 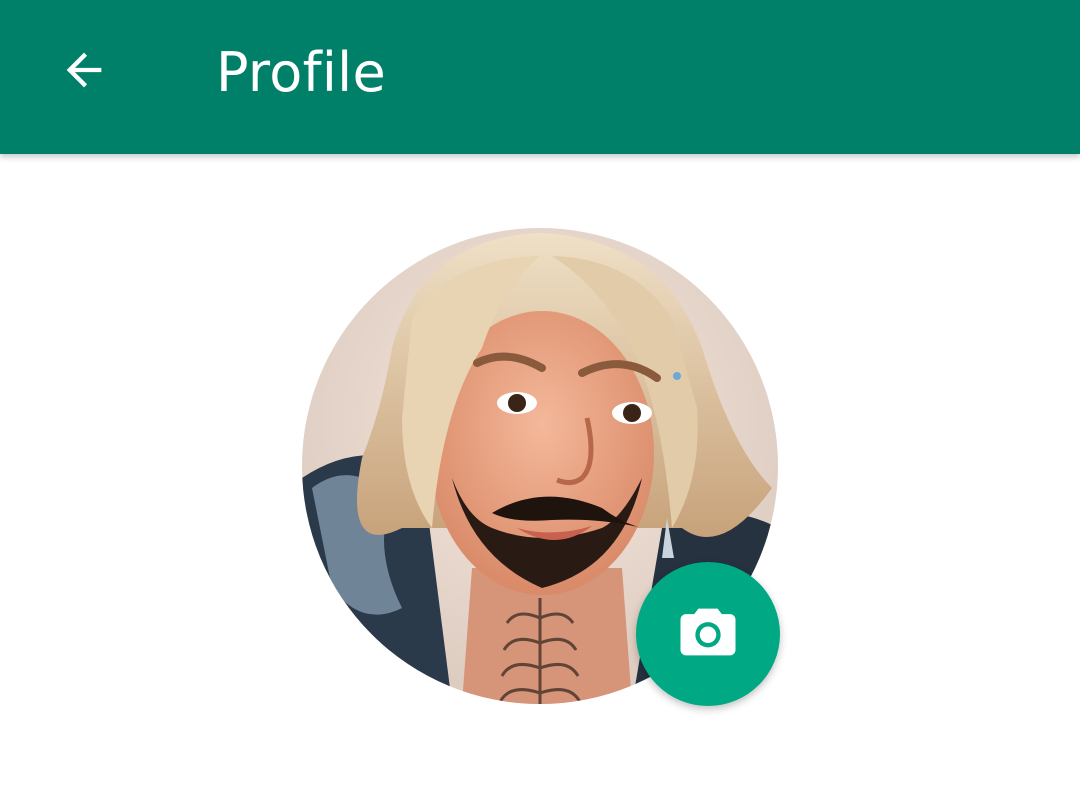 I want to click on page-title: Profile, so click(x=301, y=72).